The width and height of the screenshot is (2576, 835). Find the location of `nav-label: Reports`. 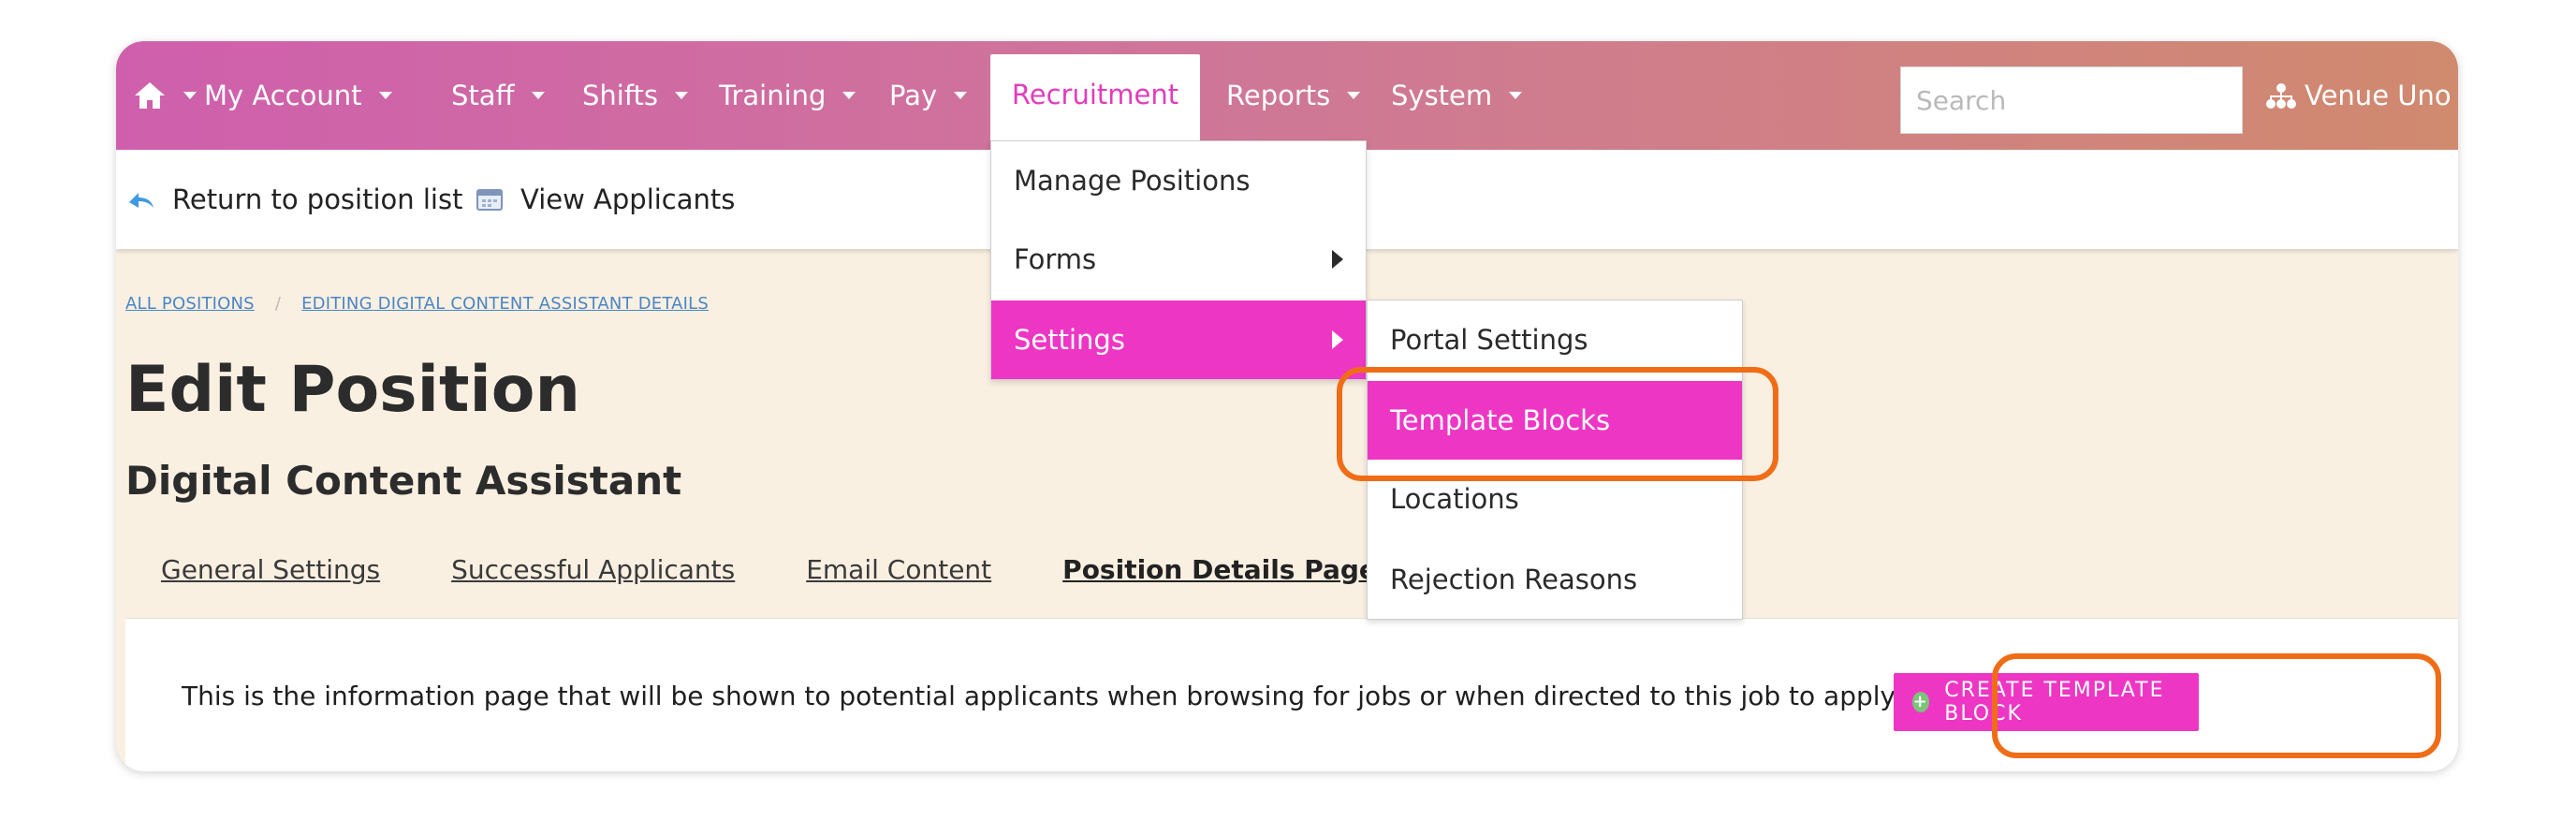

nav-label: Reports is located at coordinates (1278, 95).